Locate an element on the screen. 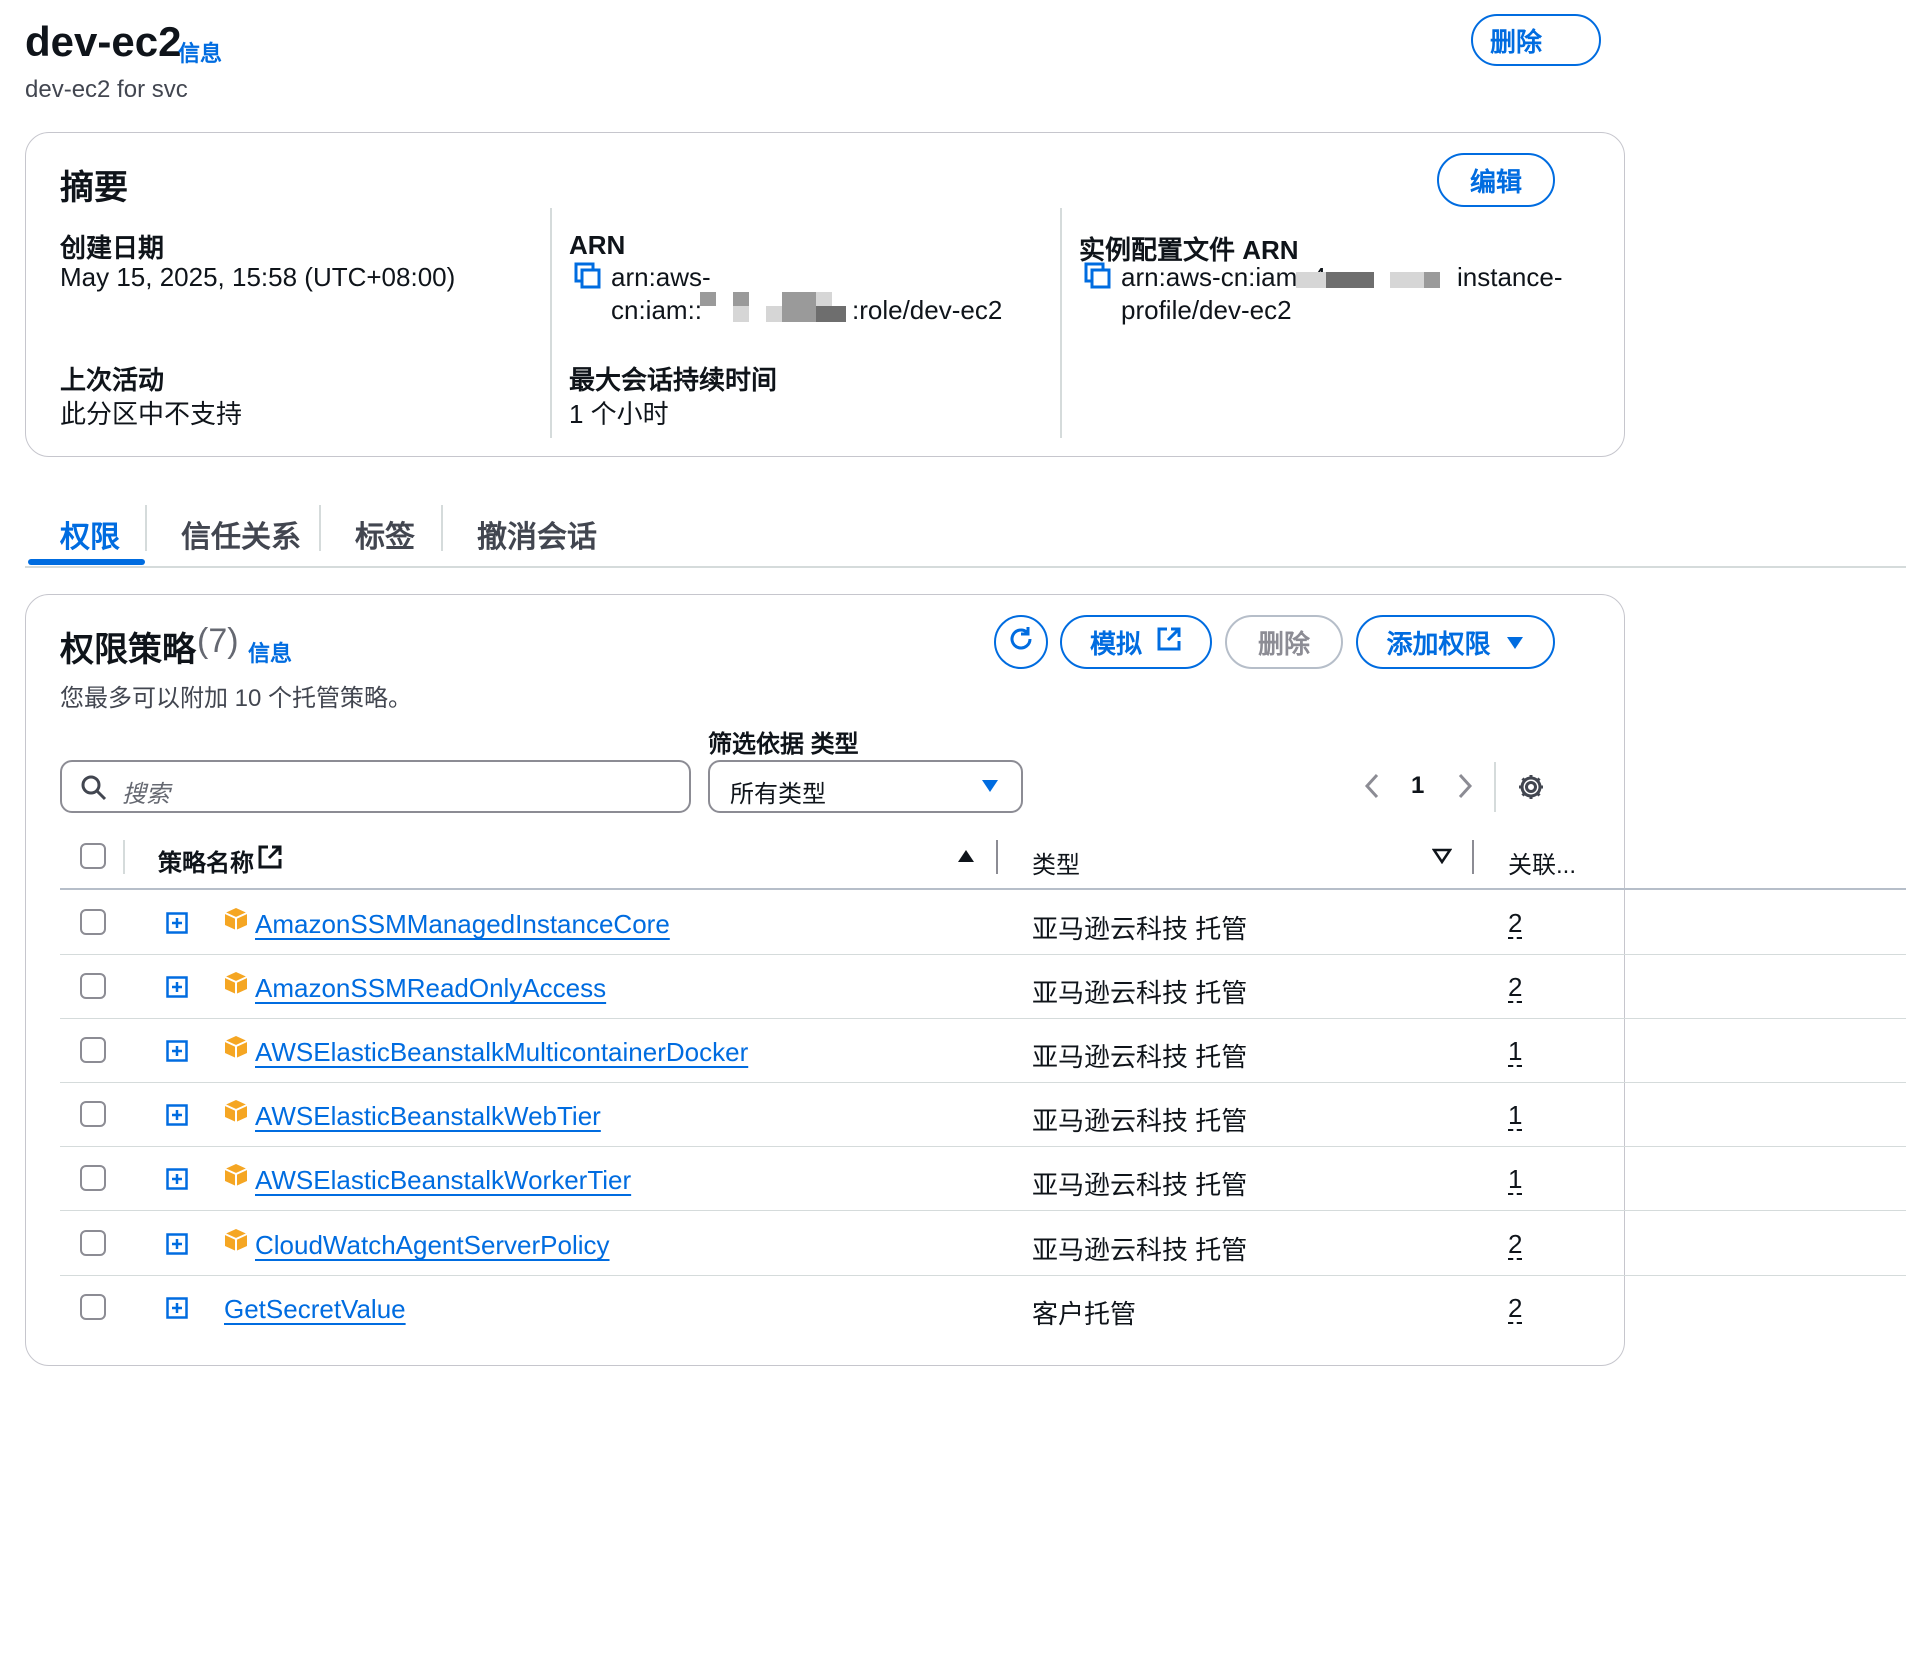  page-info-link: 信息 is located at coordinates (200, 52).